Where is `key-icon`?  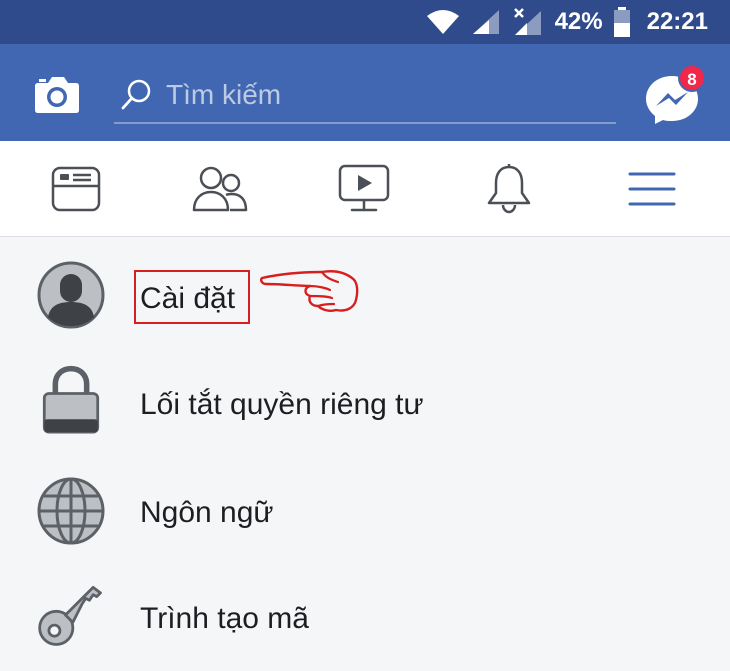 key-icon is located at coordinates (70, 615).